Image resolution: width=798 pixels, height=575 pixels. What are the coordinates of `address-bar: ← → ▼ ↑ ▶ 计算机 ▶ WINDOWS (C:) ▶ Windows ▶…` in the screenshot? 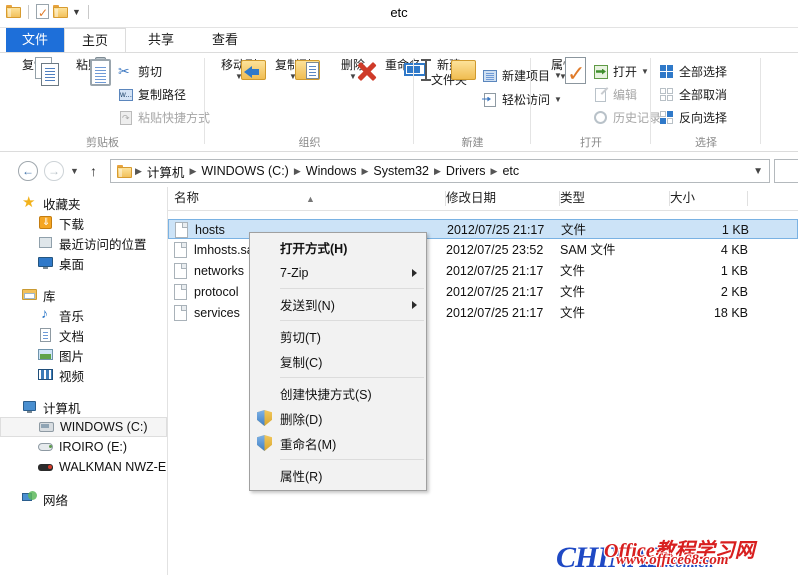 It's located at (399, 171).